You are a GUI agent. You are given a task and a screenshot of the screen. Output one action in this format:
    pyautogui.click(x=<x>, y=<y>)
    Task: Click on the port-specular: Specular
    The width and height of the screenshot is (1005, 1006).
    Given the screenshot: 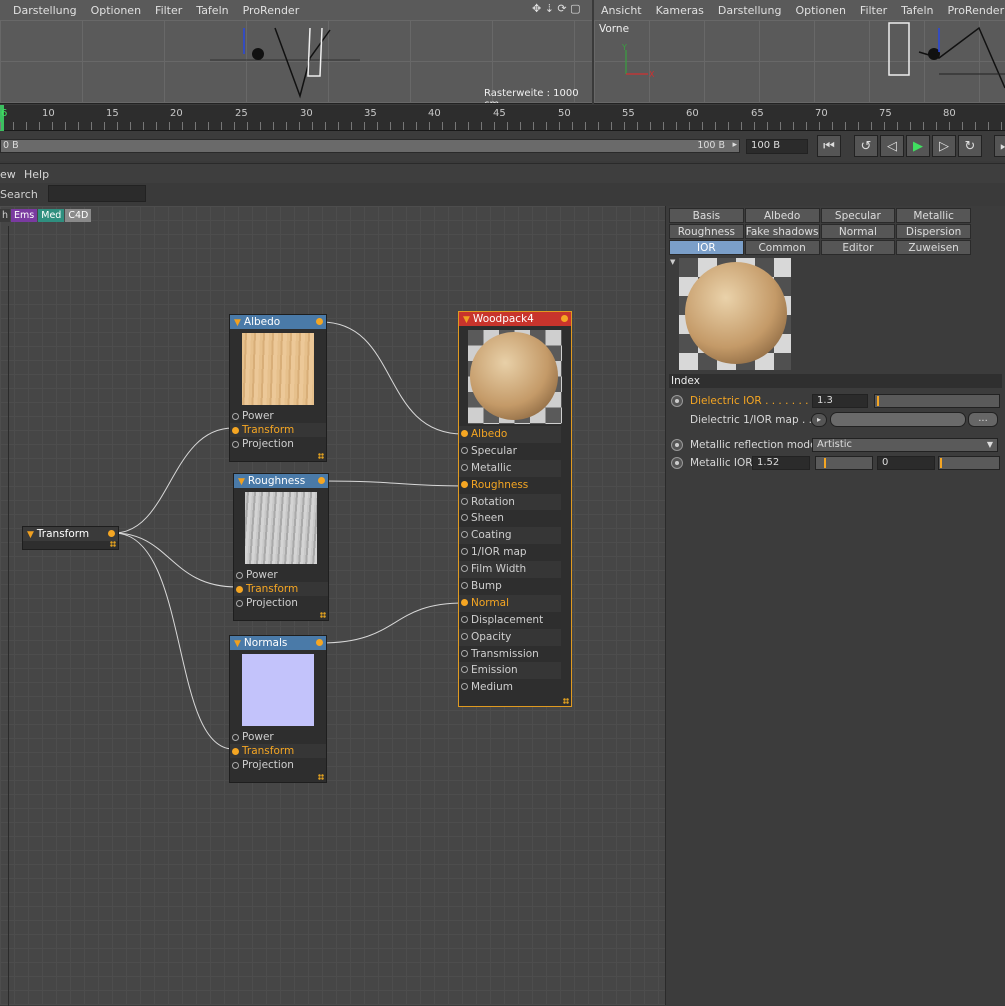 What is the action you would take?
    pyautogui.click(x=510, y=451)
    